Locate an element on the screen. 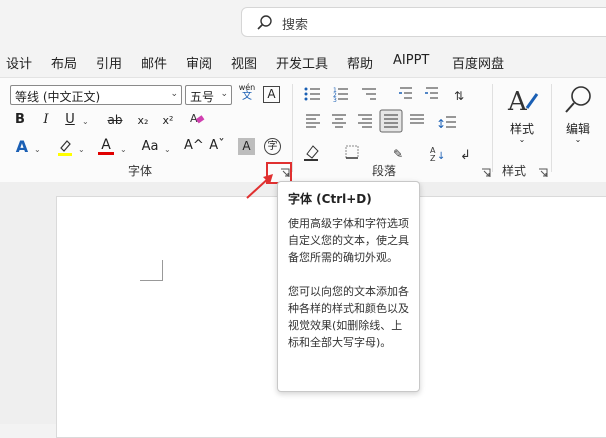  tab-aippt: AIPPT is located at coordinates (411, 60).